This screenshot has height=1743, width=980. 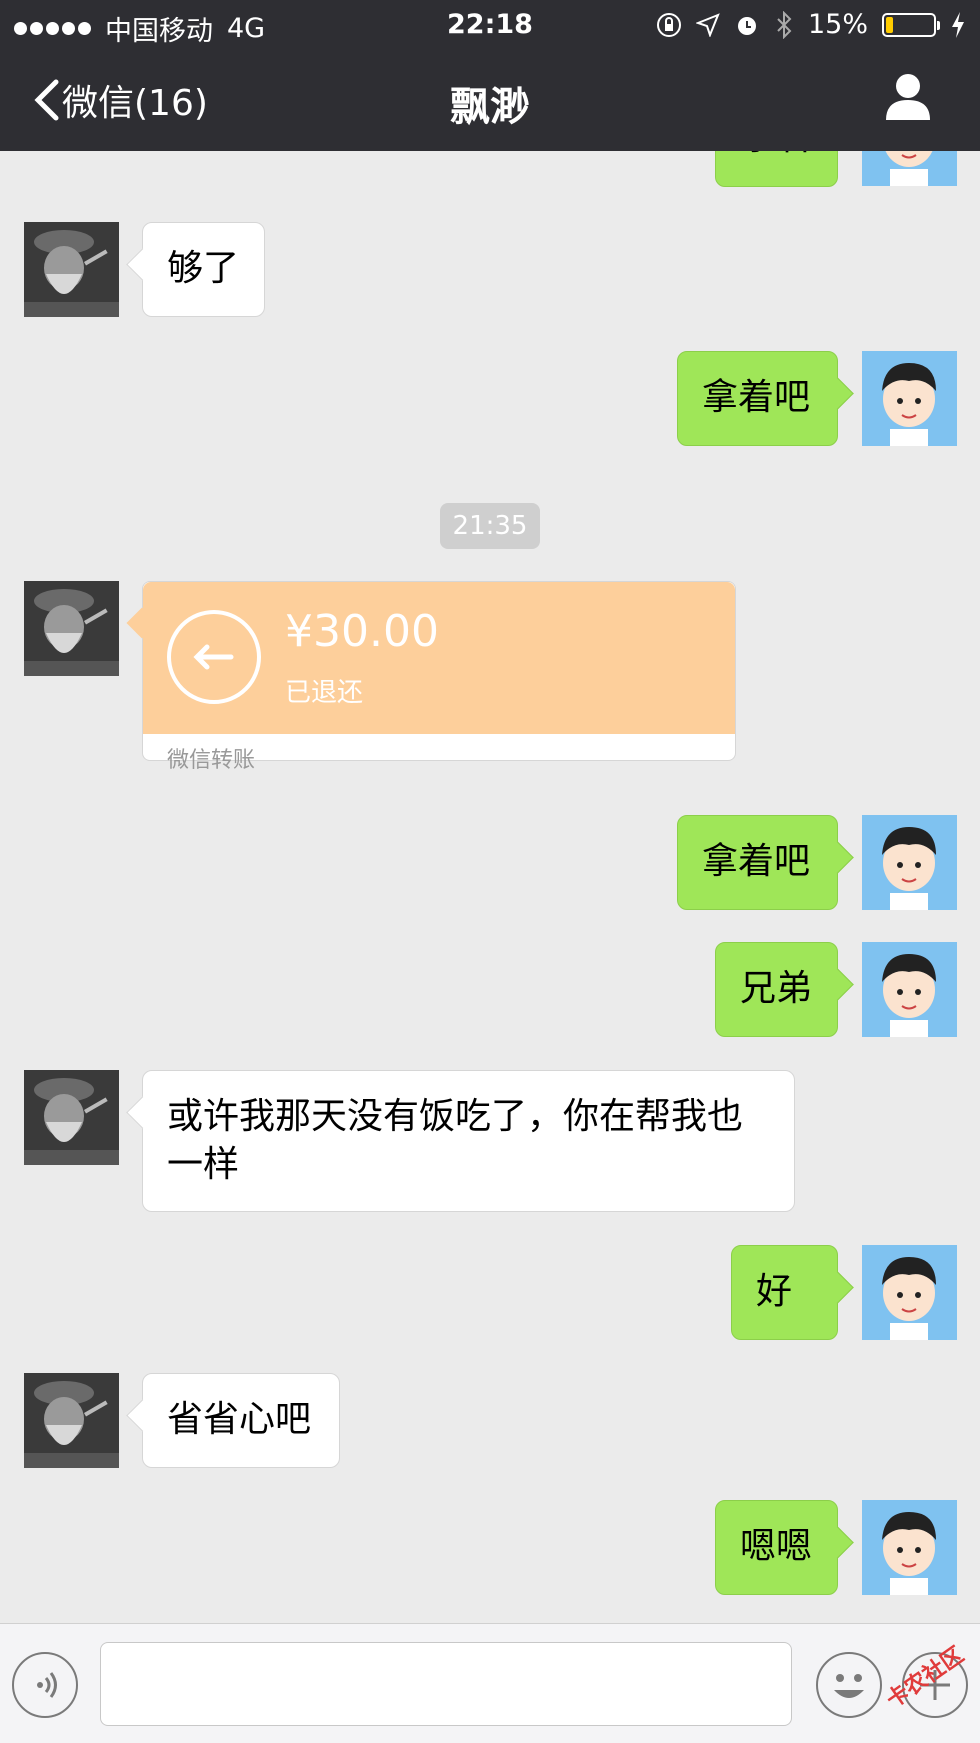 I want to click on smiley-icon, so click(x=849, y=1686).